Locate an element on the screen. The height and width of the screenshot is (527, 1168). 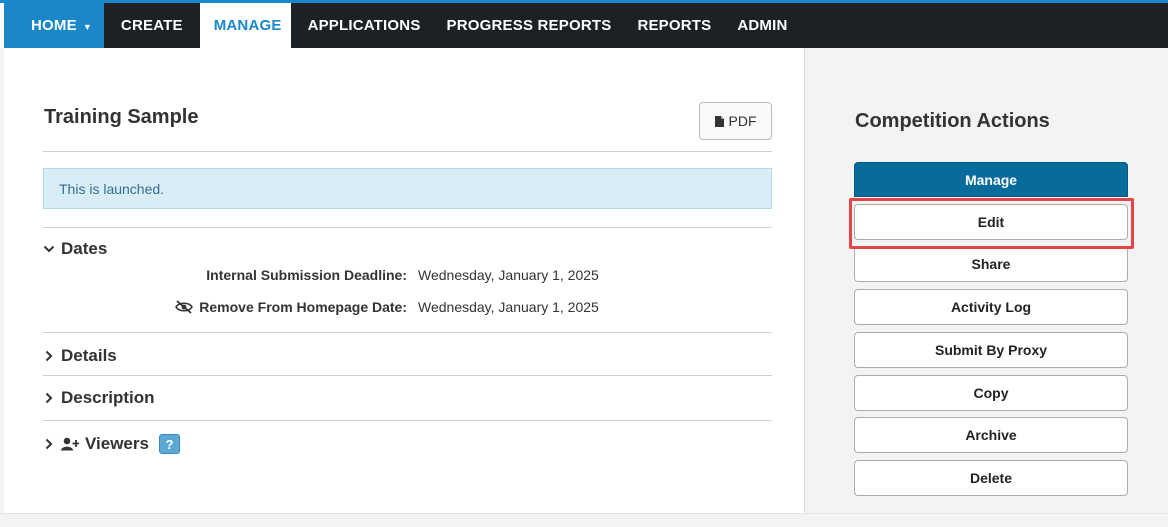
footer-bar is located at coordinates (584, 520).